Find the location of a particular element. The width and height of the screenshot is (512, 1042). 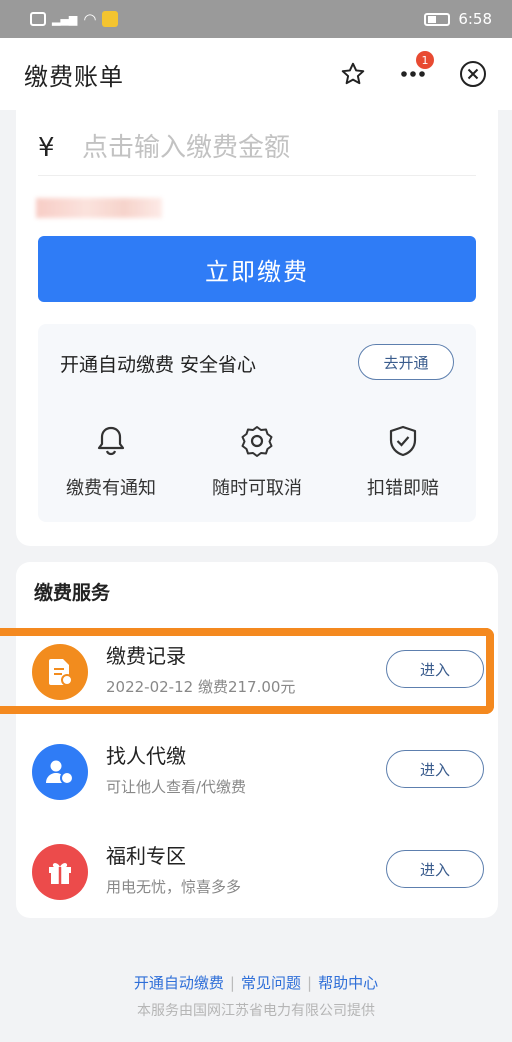

service-desc: 可让他人查看/代缴费 is located at coordinates (176, 787).